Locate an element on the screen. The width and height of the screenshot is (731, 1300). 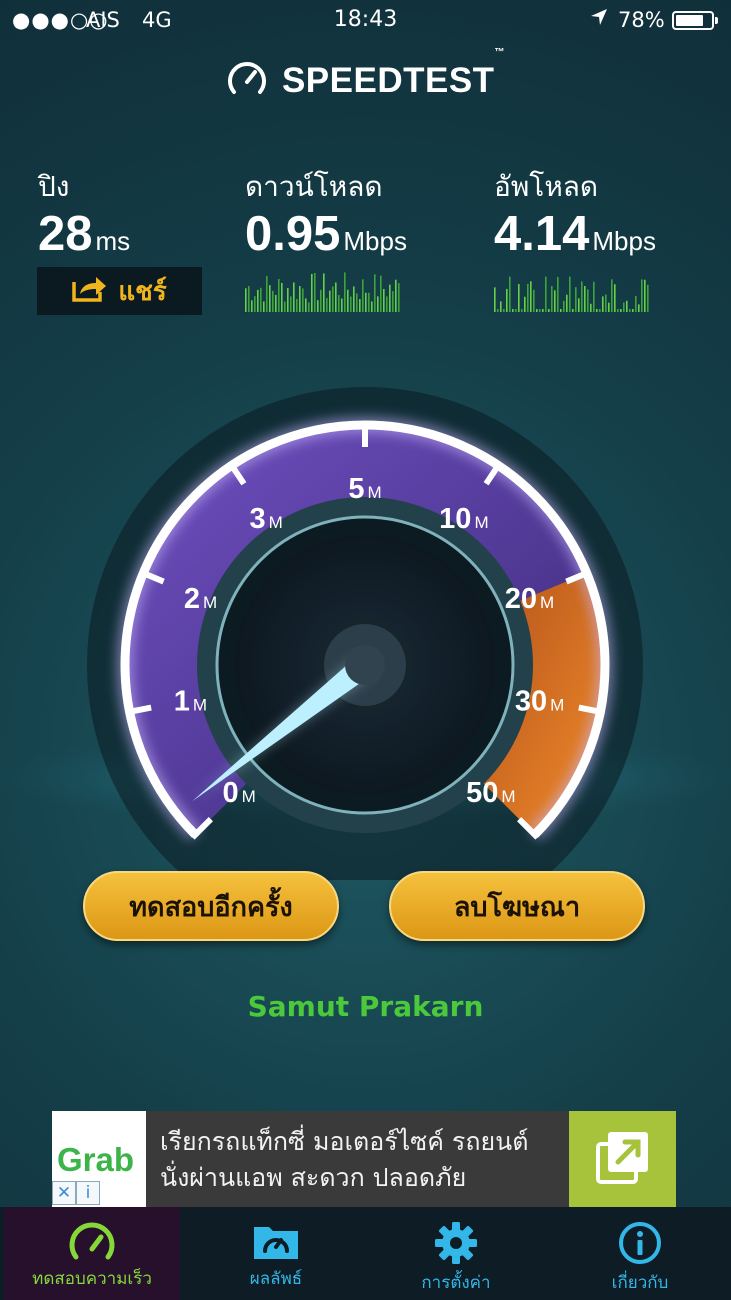
tab-about: เกี่ยวกับ is located at coordinates (640, 1253).